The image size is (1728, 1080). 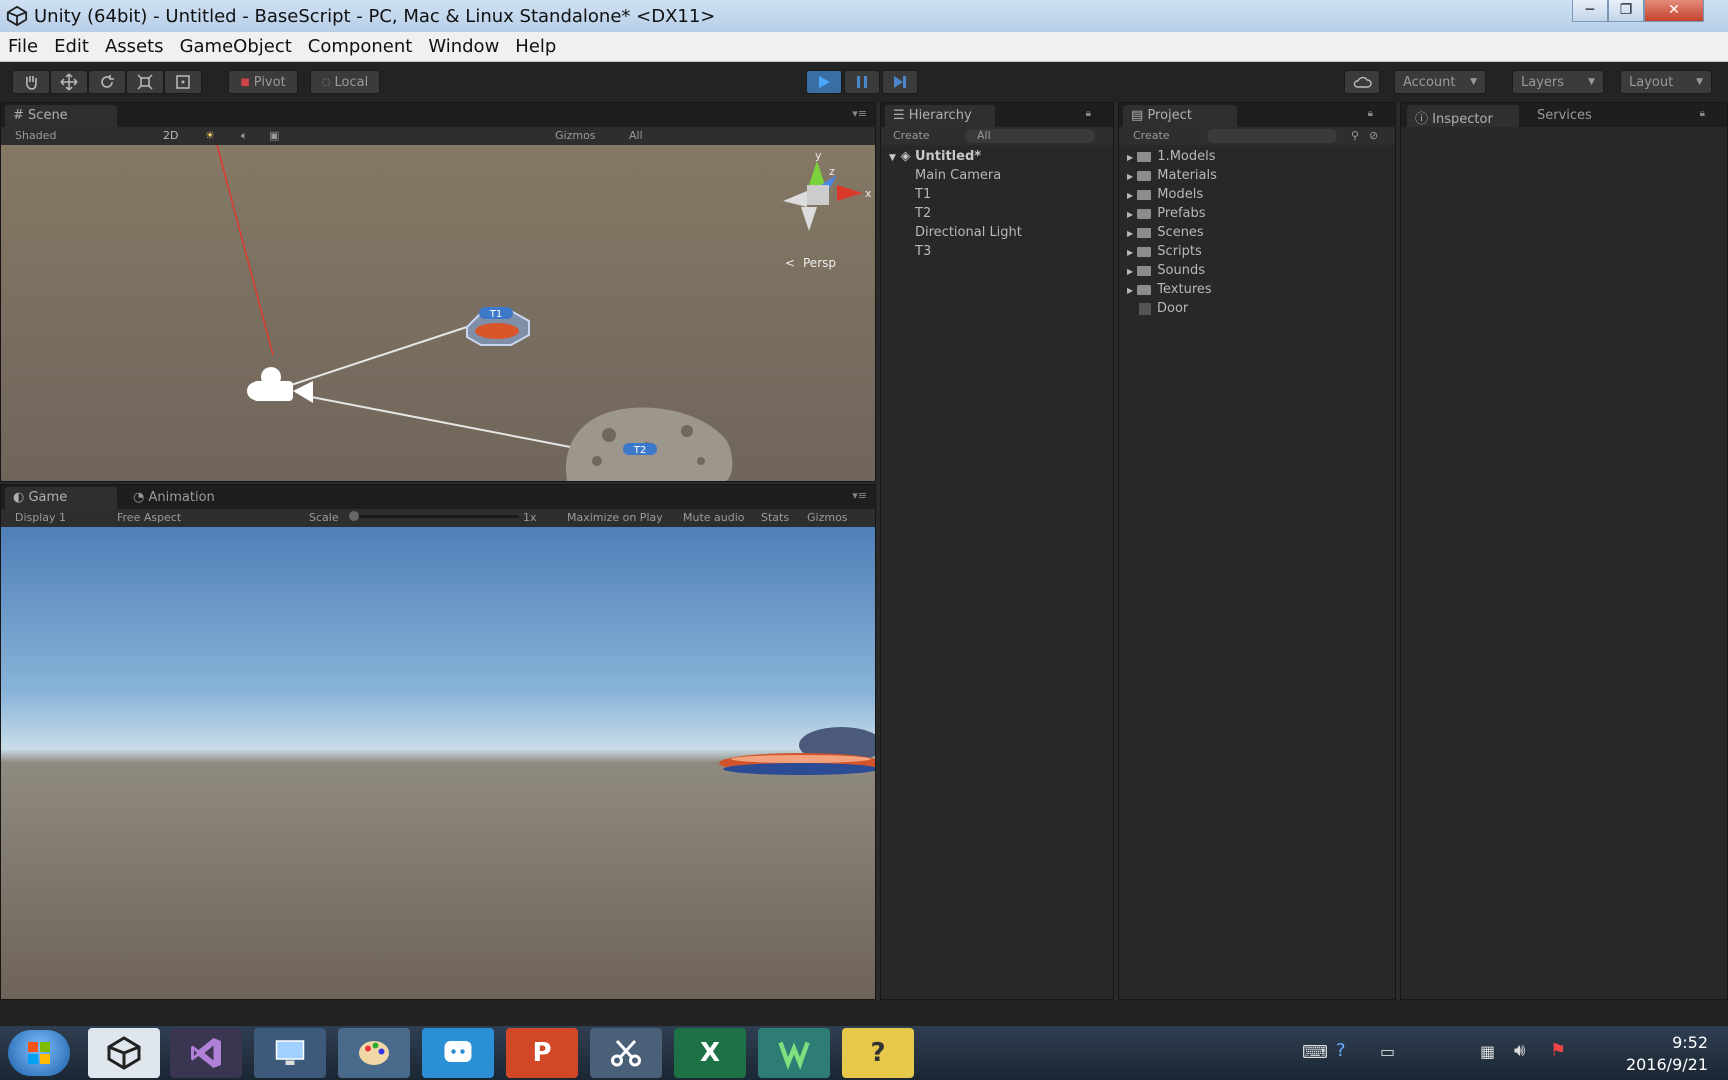 What do you see at coordinates (626, 1053) in the screenshot?
I see `taskbar-snipping-app` at bounding box center [626, 1053].